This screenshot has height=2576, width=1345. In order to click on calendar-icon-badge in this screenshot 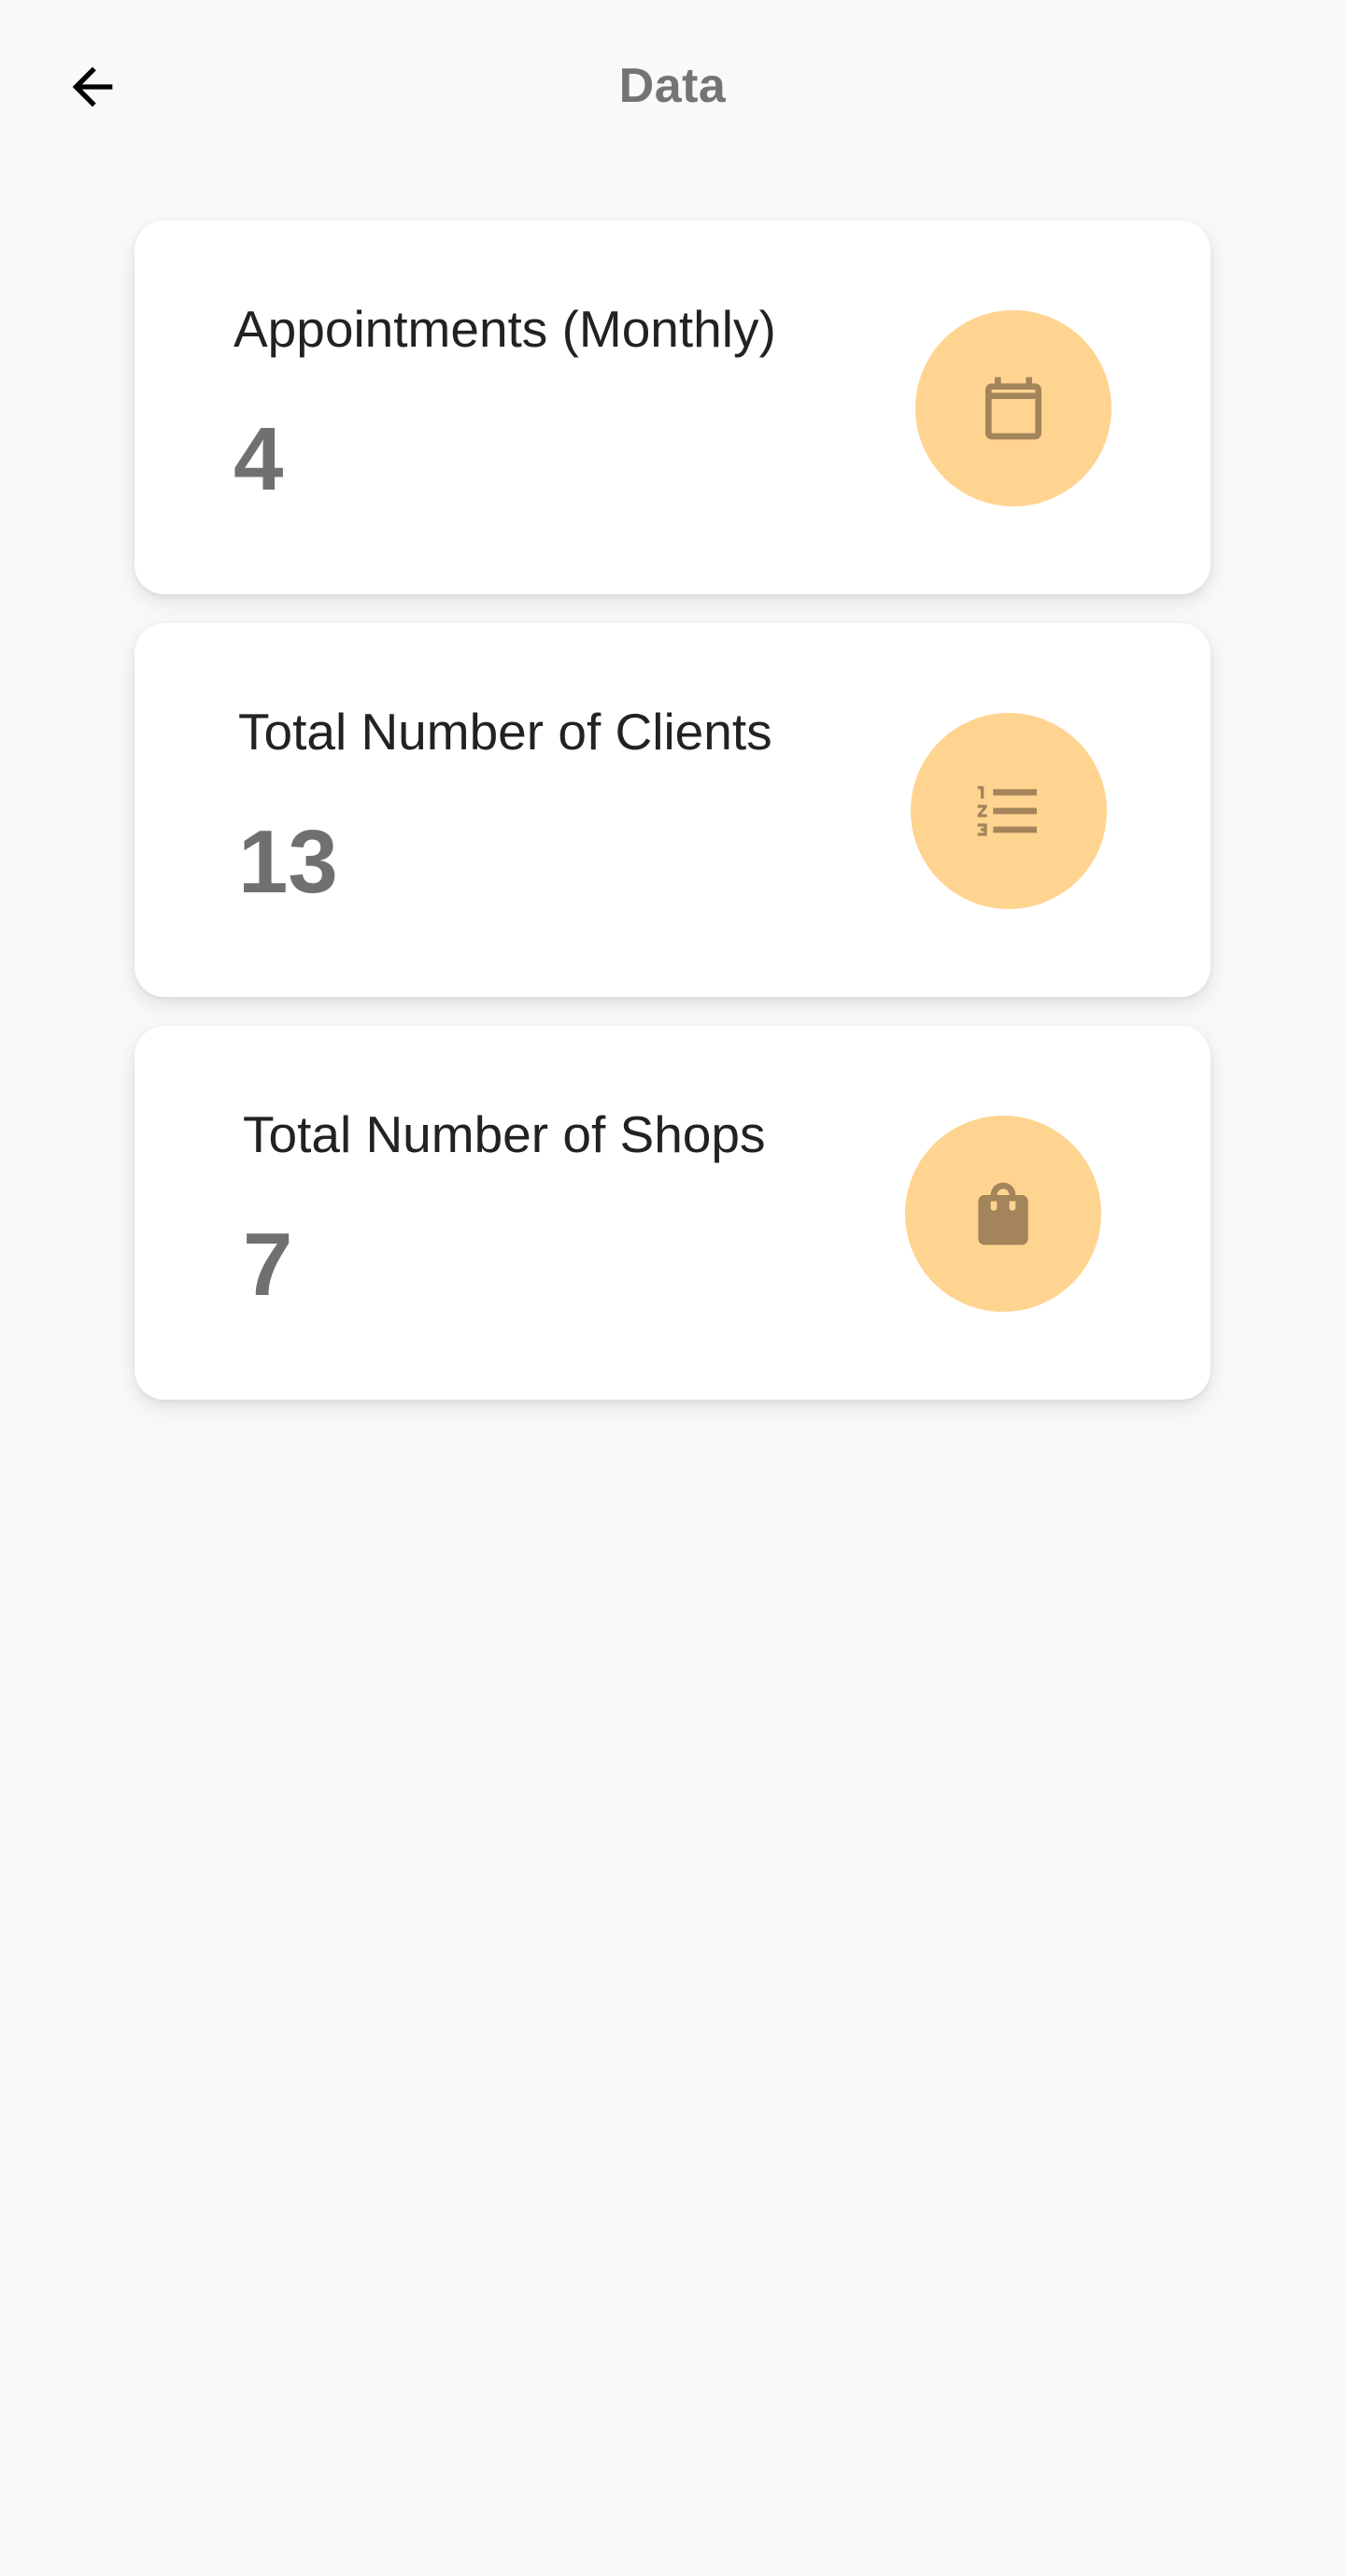, I will do `click(1013, 408)`.